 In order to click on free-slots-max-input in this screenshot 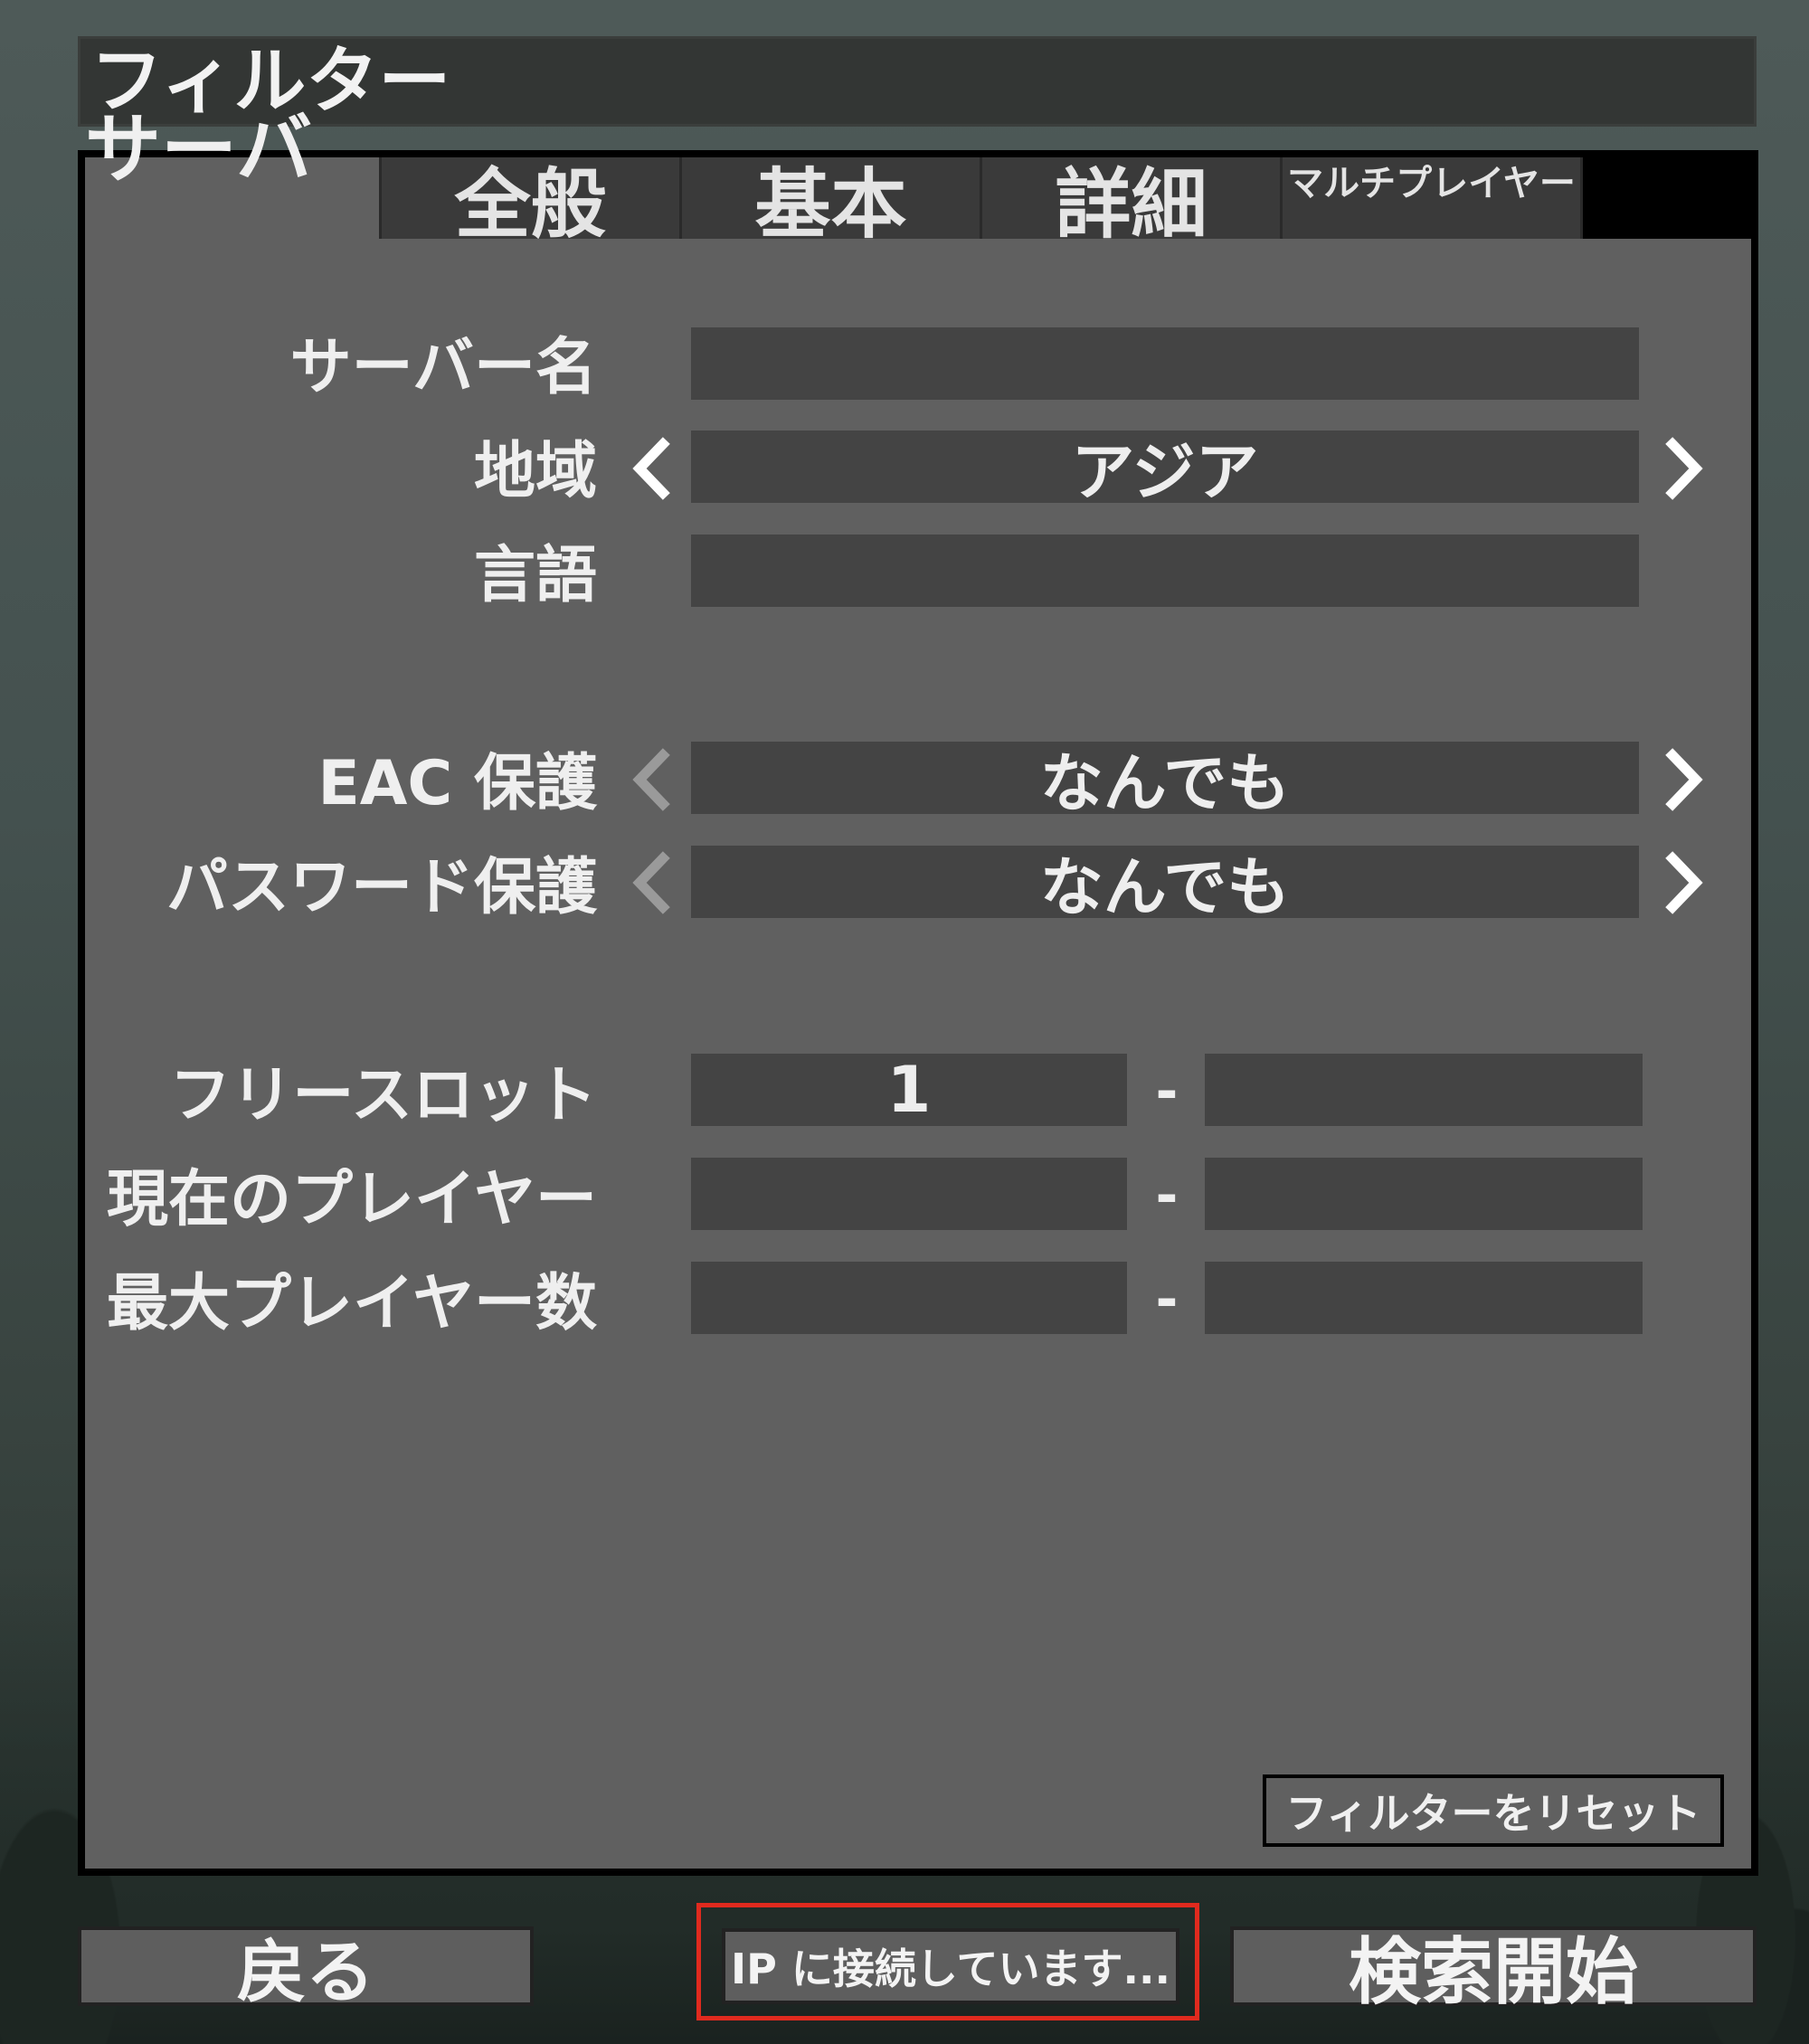, I will do `click(1424, 1090)`.